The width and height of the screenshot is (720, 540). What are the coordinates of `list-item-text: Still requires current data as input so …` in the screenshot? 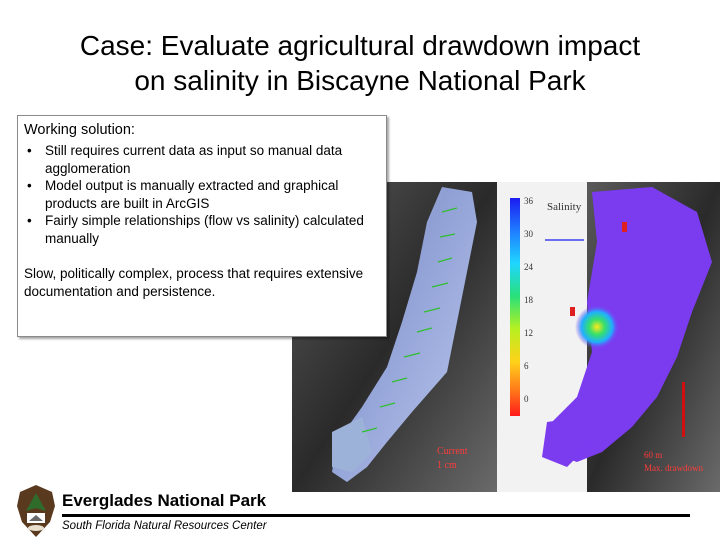 It's located at (194, 159).